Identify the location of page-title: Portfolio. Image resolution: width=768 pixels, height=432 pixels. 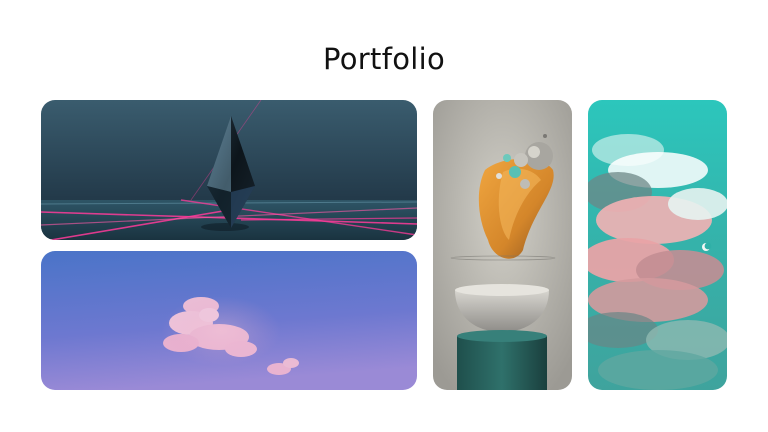
(384, 59).